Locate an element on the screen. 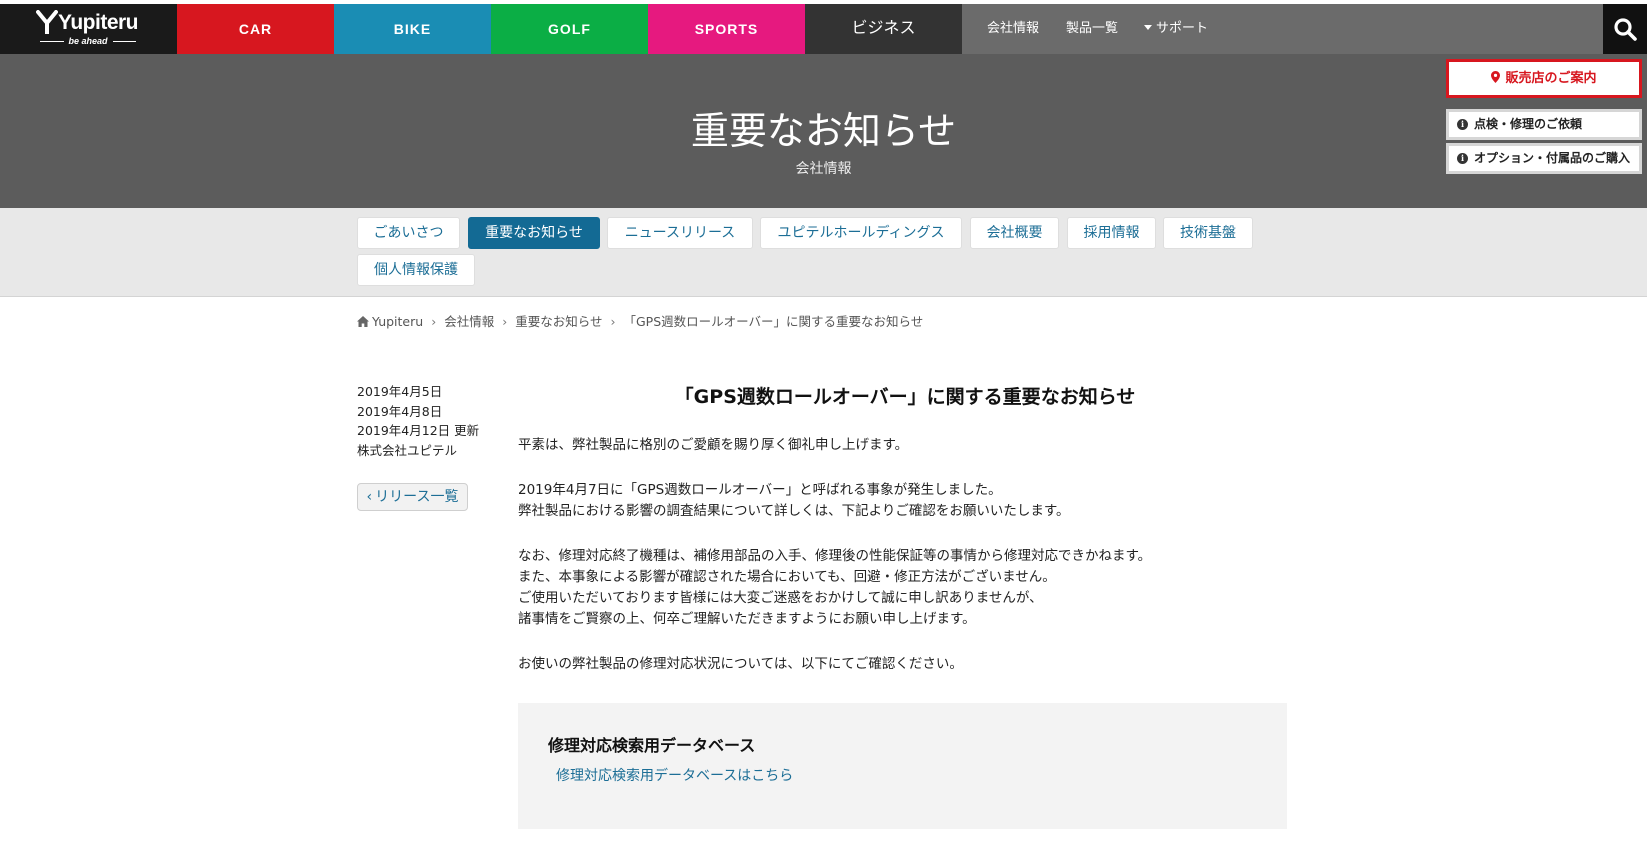  map-pin-icon is located at coordinates (1496, 77).